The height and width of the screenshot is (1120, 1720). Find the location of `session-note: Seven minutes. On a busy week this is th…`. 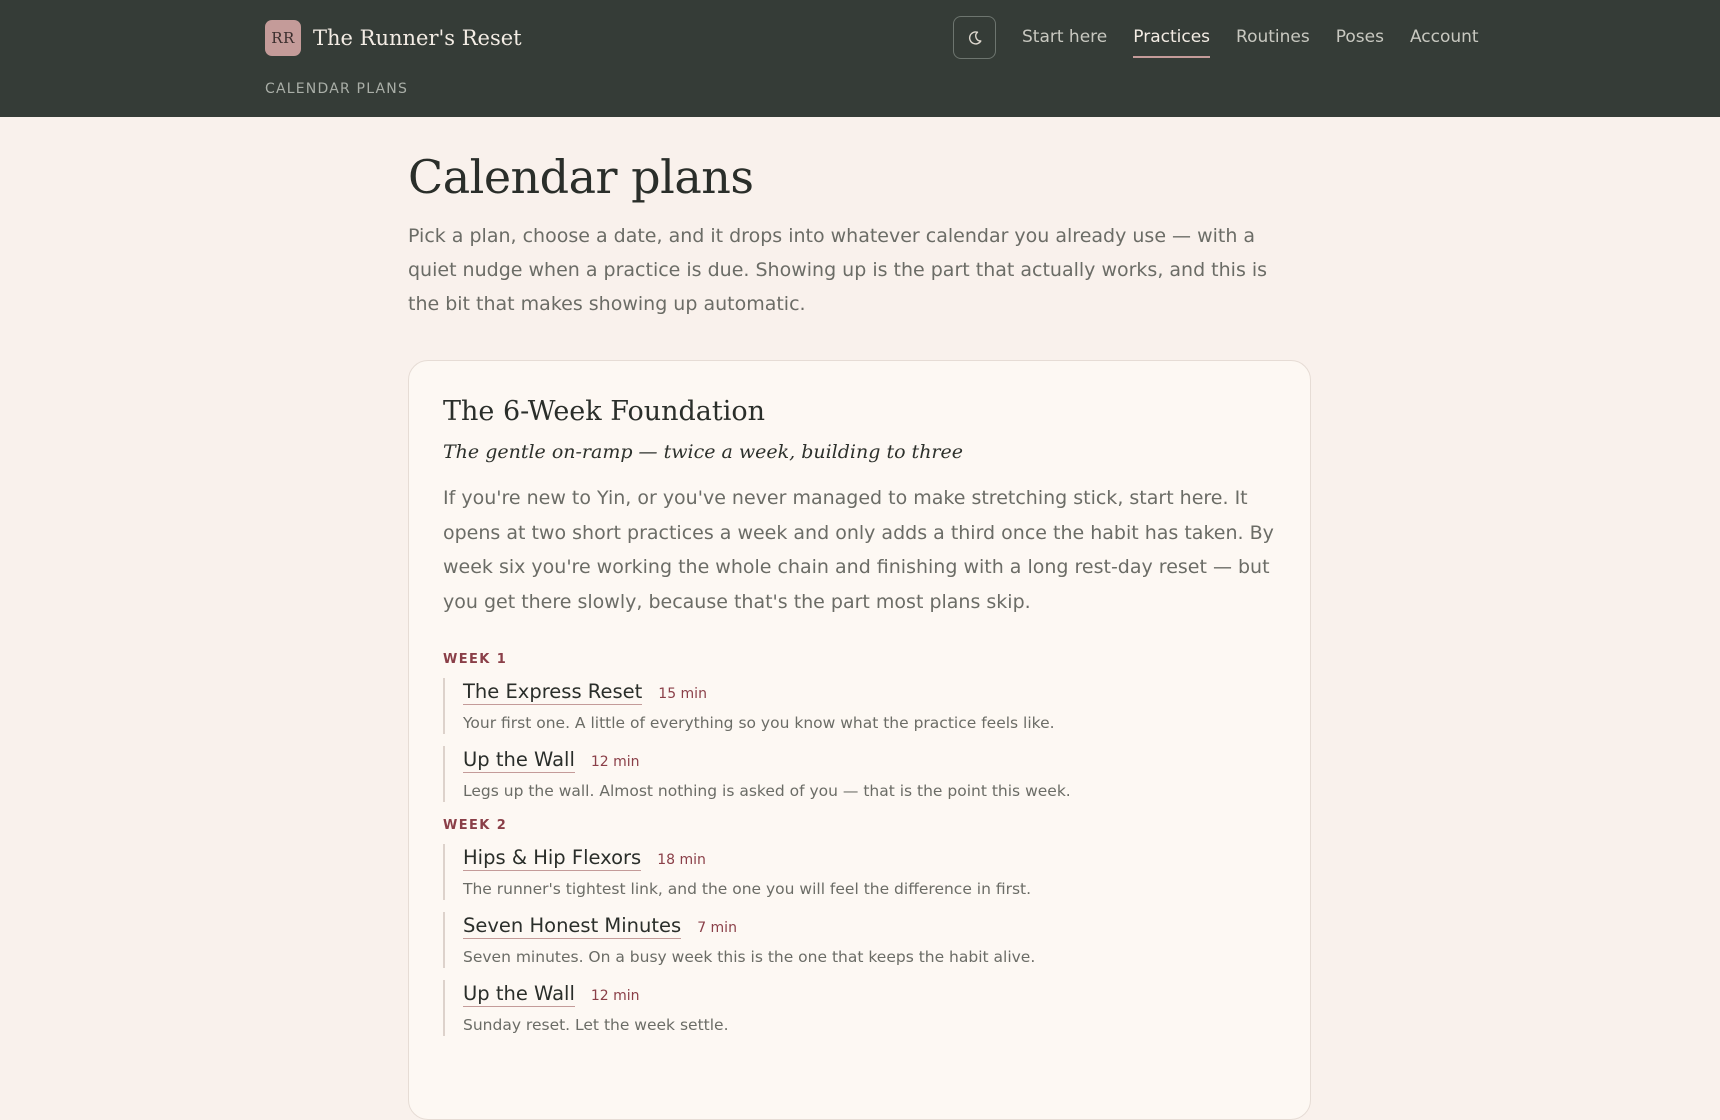

session-note: Seven minutes. On a busy week this is th… is located at coordinates (749, 957).